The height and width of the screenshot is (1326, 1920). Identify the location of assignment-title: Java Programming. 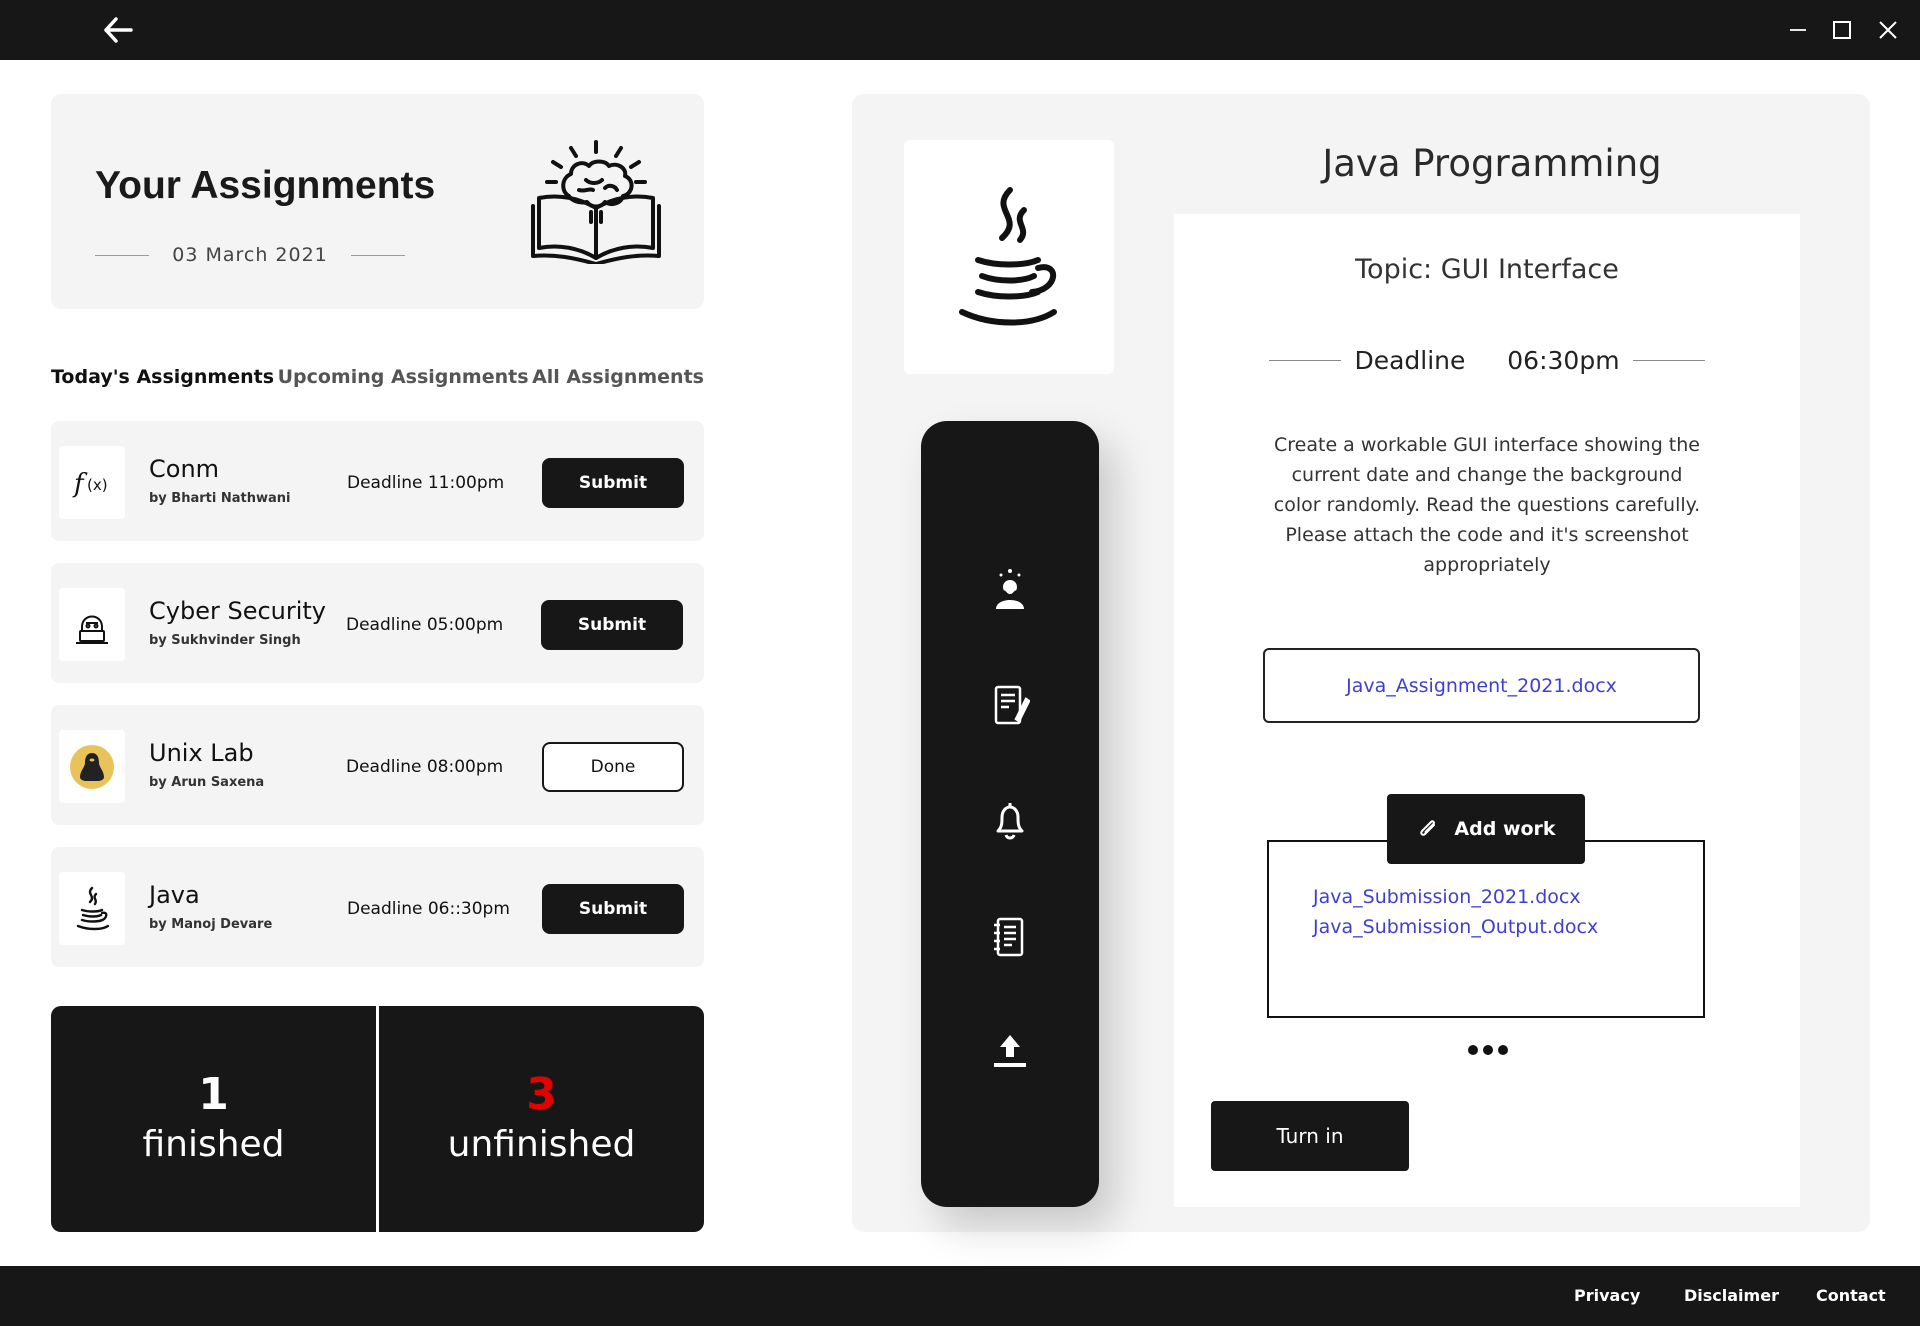
(1492, 163).